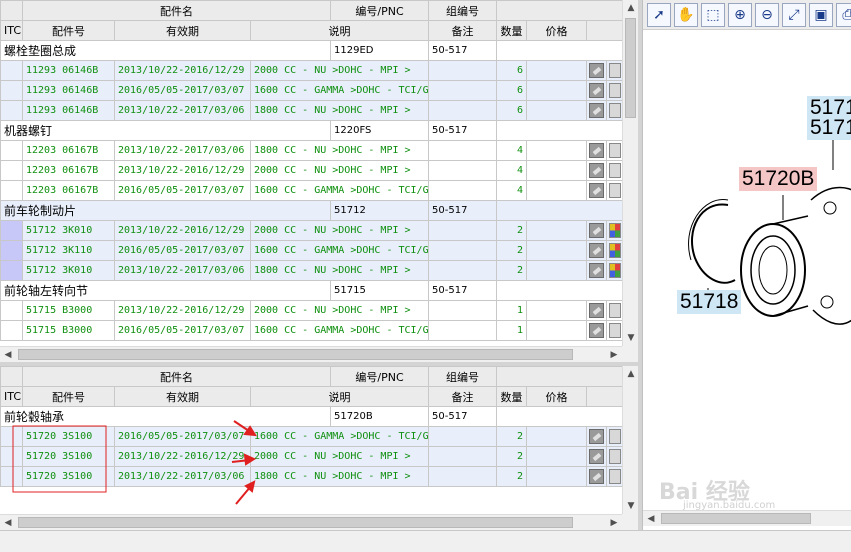 This screenshot has height=552, width=851. What do you see at coordinates (557, 396) in the screenshot?
I see `header-price: 价格` at bounding box center [557, 396].